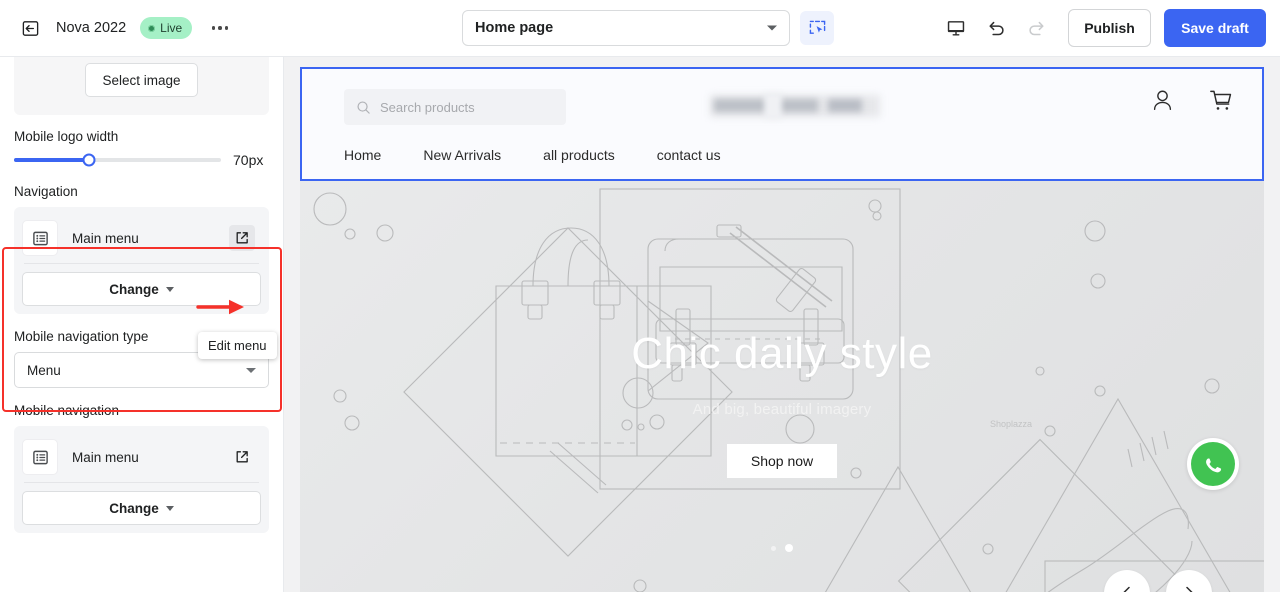  I want to click on search-placeholder: Search products, so click(427, 107).